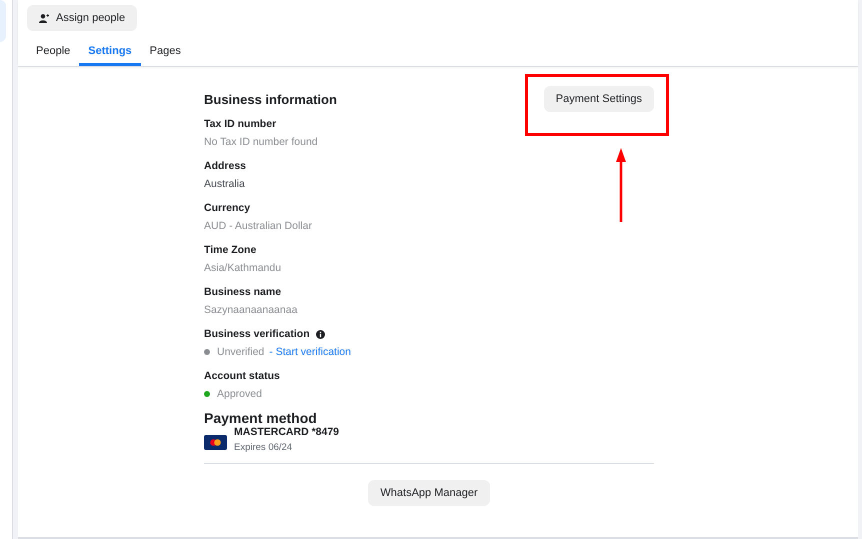 The width and height of the screenshot is (862, 539). What do you see at coordinates (231, 250) in the screenshot?
I see `field-label: Time Zone` at bounding box center [231, 250].